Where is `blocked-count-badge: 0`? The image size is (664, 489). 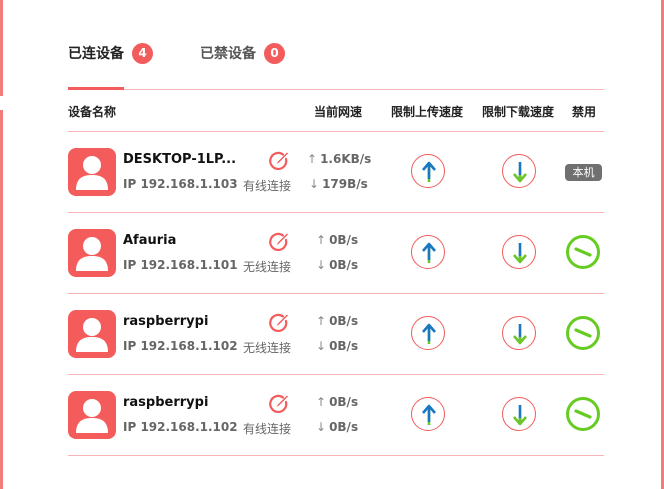
blocked-count-badge: 0 is located at coordinates (274, 53).